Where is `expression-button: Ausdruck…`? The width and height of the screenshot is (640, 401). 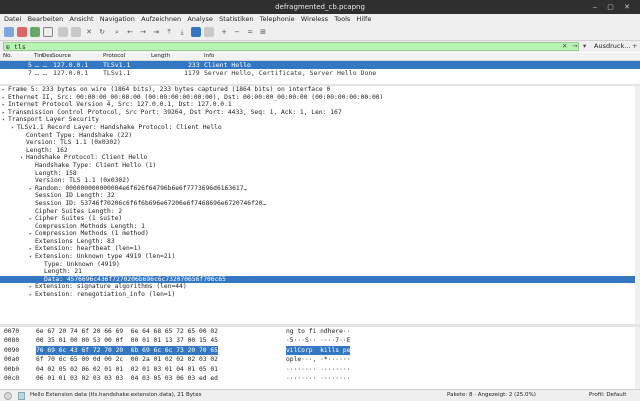 expression-button: Ausdruck… is located at coordinates (612, 46).